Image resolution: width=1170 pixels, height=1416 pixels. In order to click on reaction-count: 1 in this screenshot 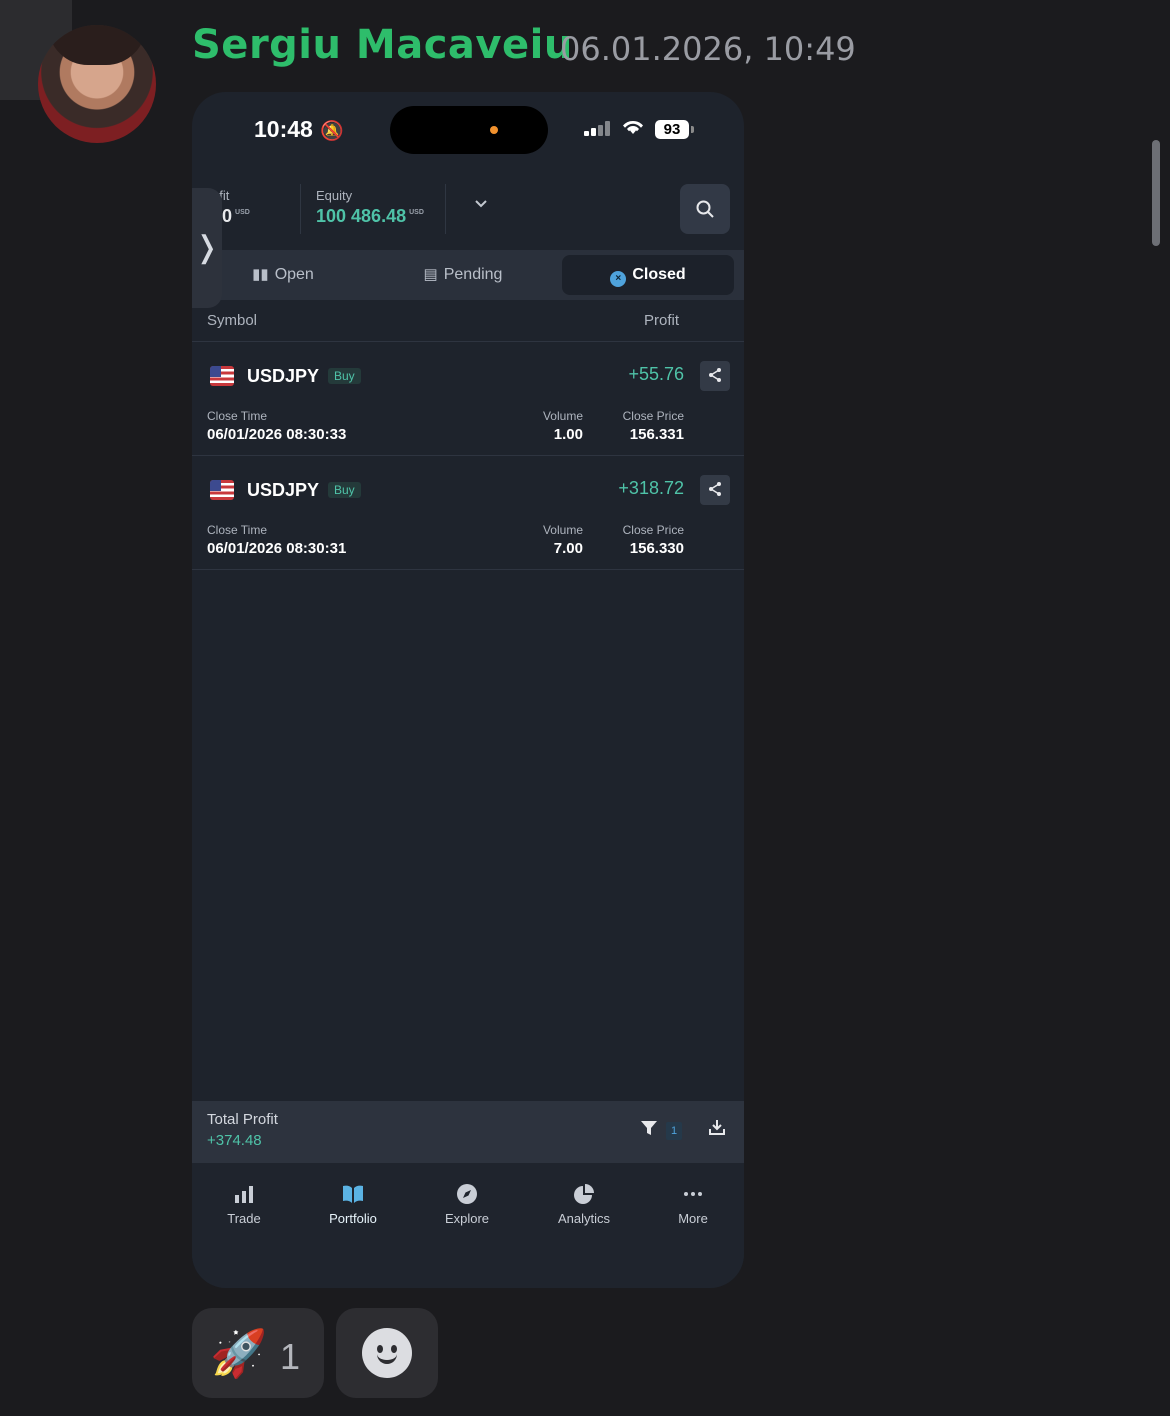, I will do `click(290, 1356)`.